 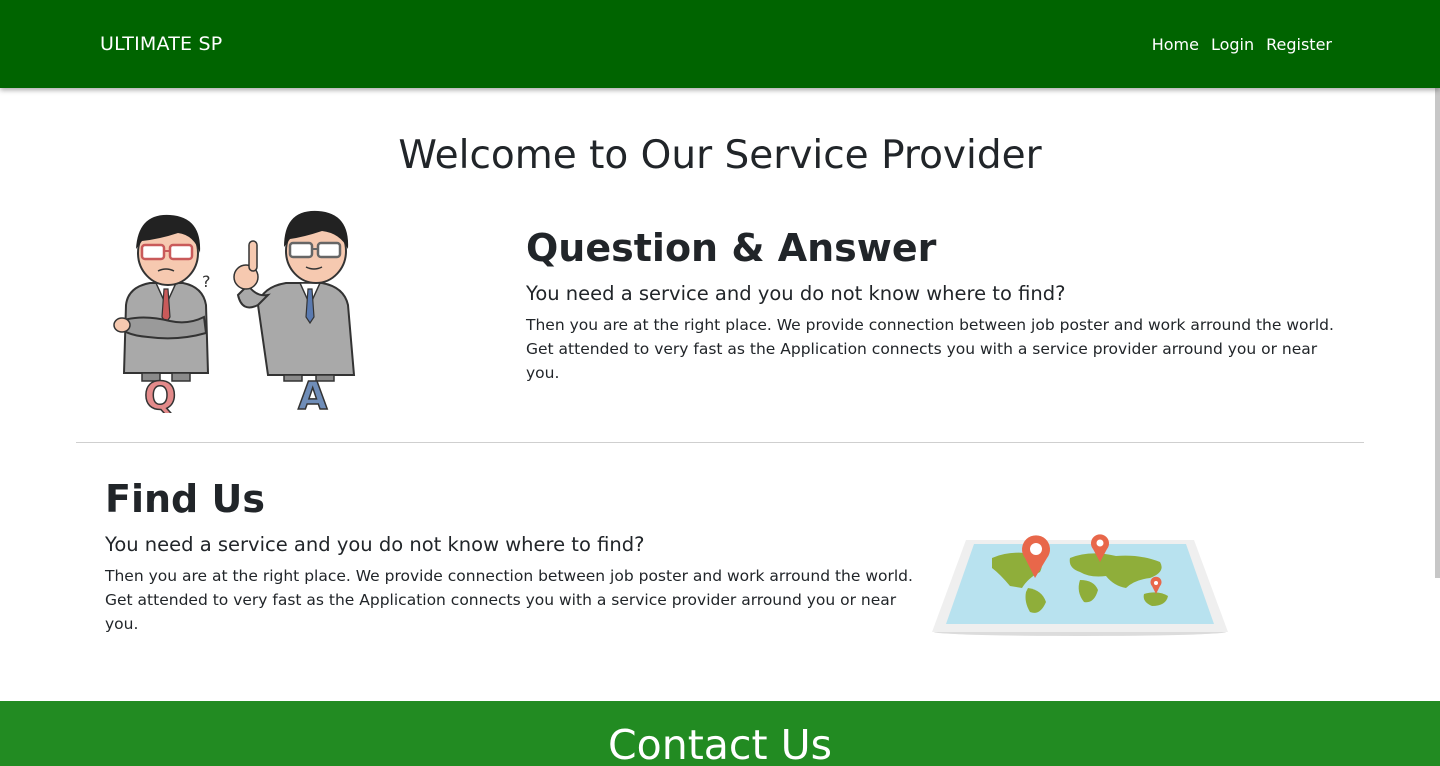 I want to click on qa-section-body-line3: you., so click(x=543, y=373).